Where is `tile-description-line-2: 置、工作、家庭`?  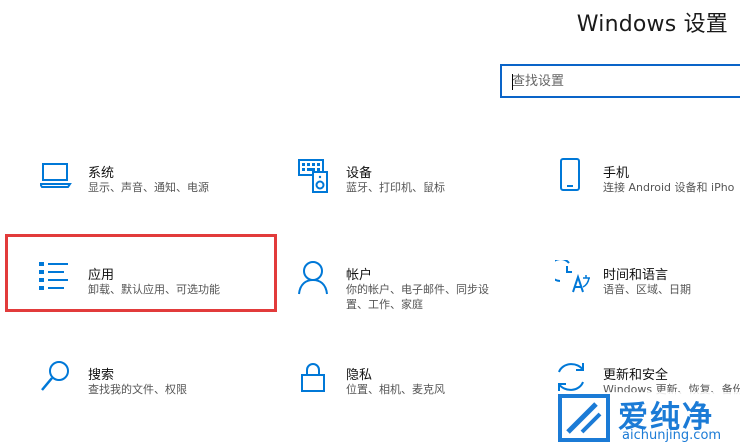 tile-description-line-2: 置、工作、家庭 is located at coordinates (384, 304).